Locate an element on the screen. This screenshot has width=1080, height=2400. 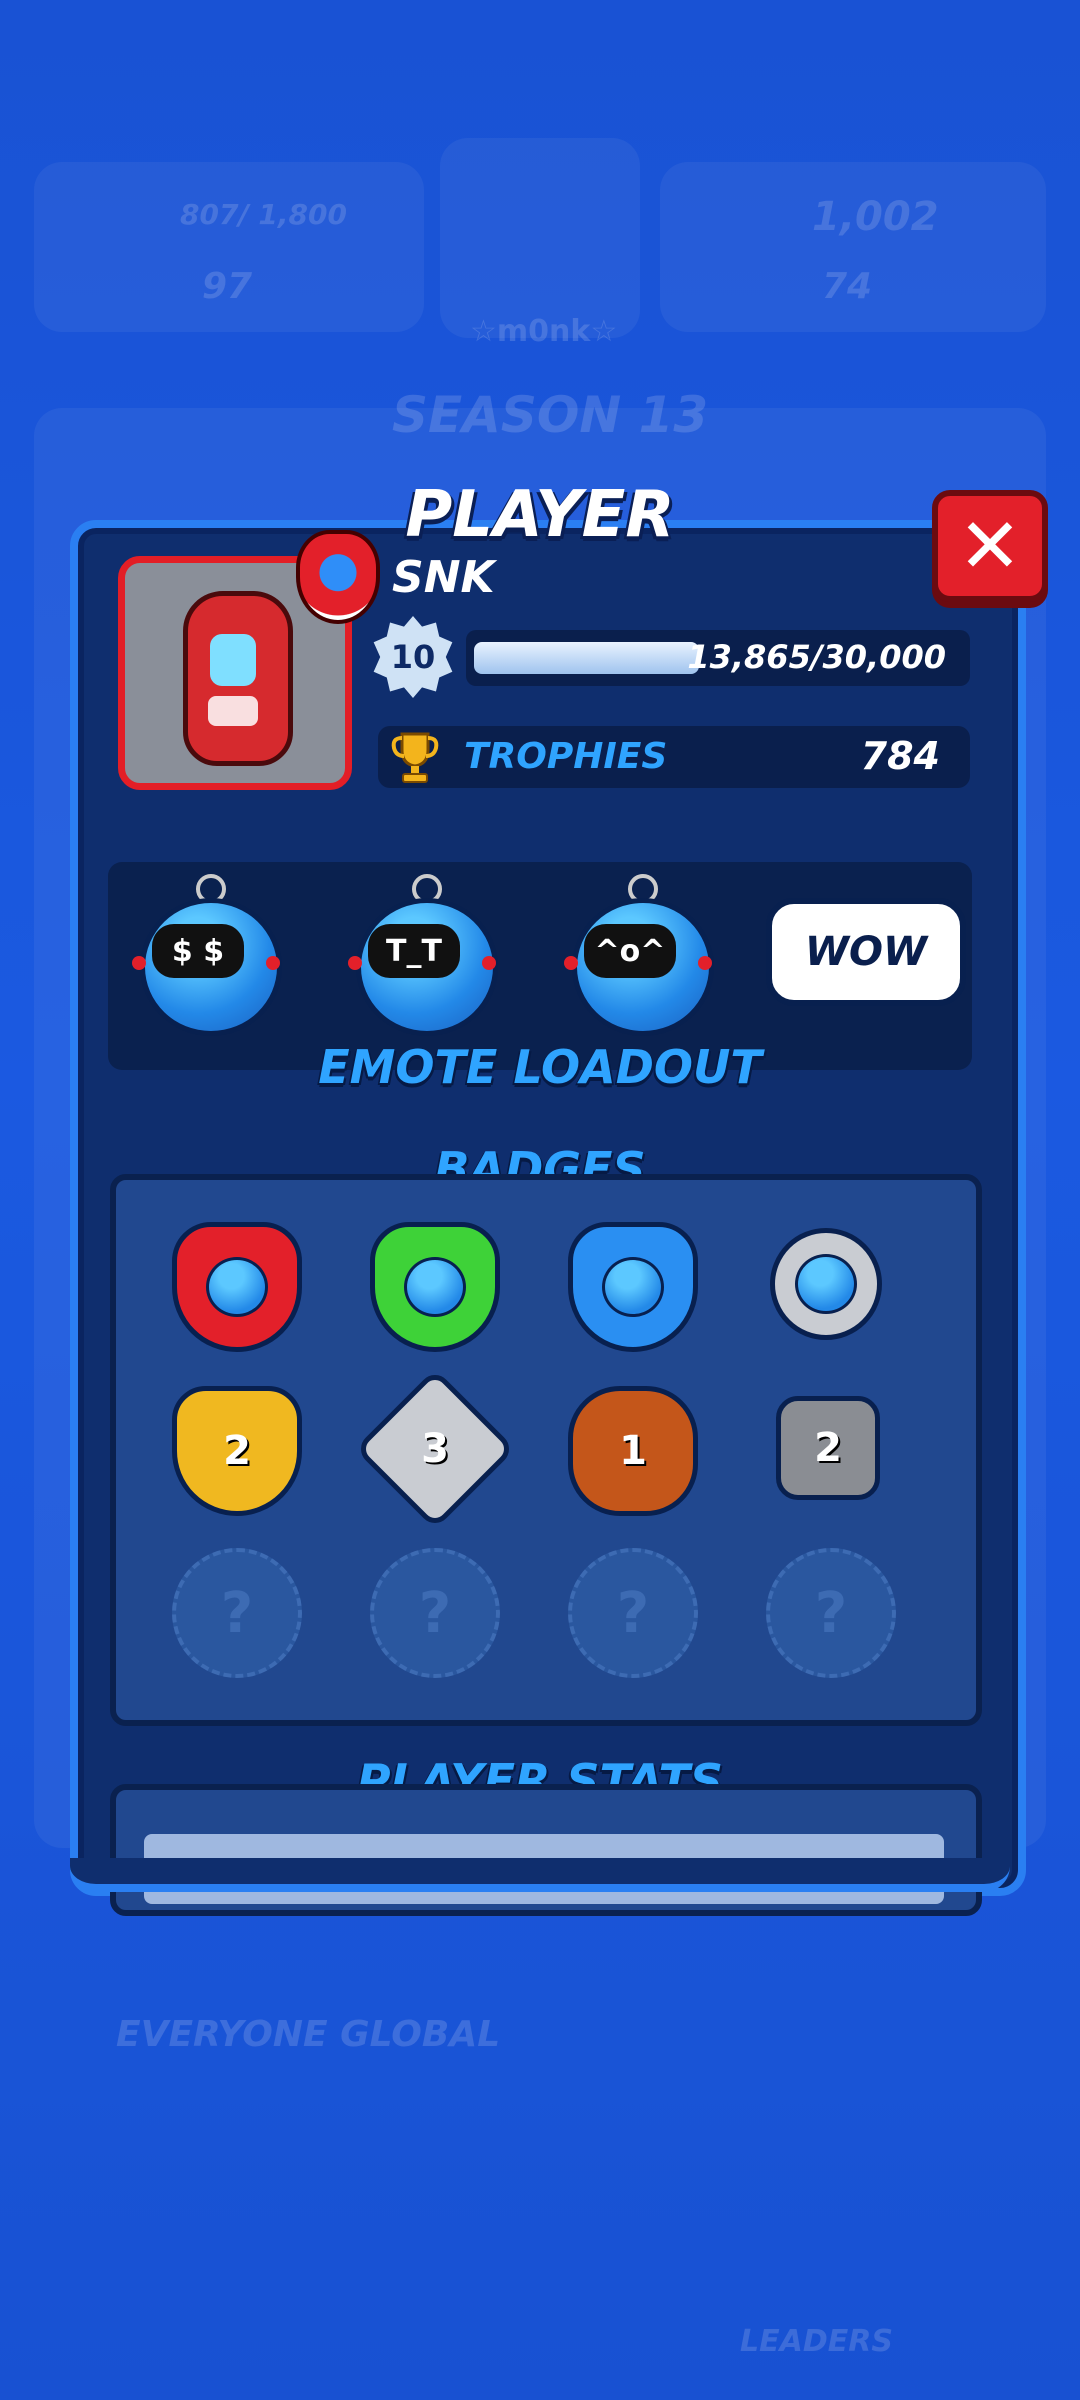
car-icon is located at coordinates (238, 678).